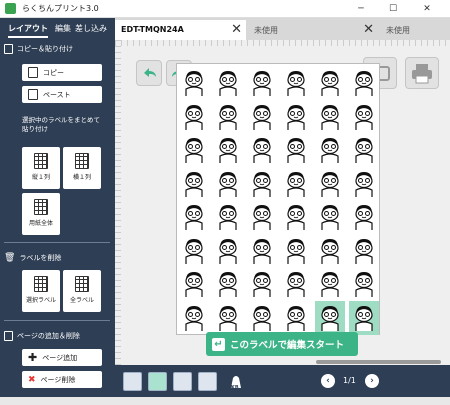 This screenshot has height=405, width=450. What do you see at coordinates (180, 30) in the screenshot?
I see `doc-tab-1: EDT-TMQN24A ✕` at bounding box center [180, 30].